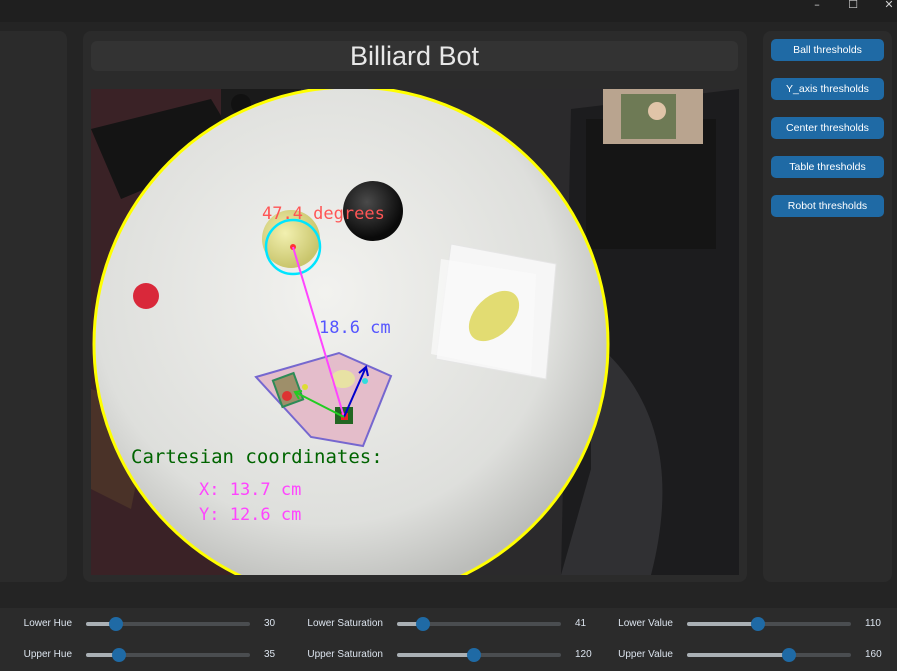  What do you see at coordinates (827, 306) in the screenshot?
I see `right-sidebar-panel` at bounding box center [827, 306].